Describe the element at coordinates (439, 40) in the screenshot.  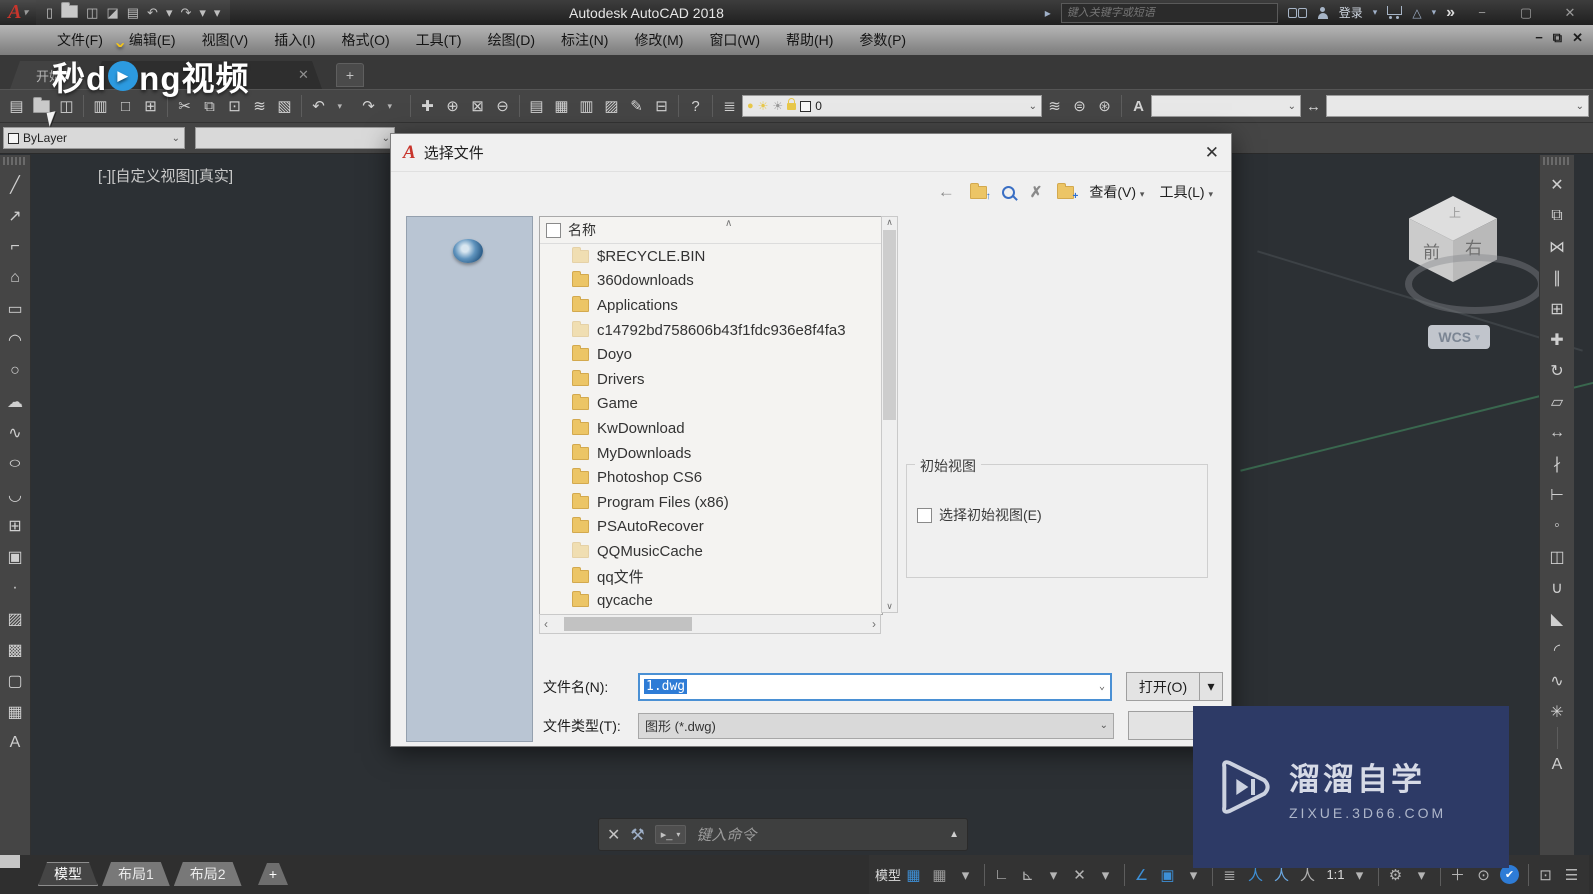
I see `menu-item: 工具(T)` at that location.